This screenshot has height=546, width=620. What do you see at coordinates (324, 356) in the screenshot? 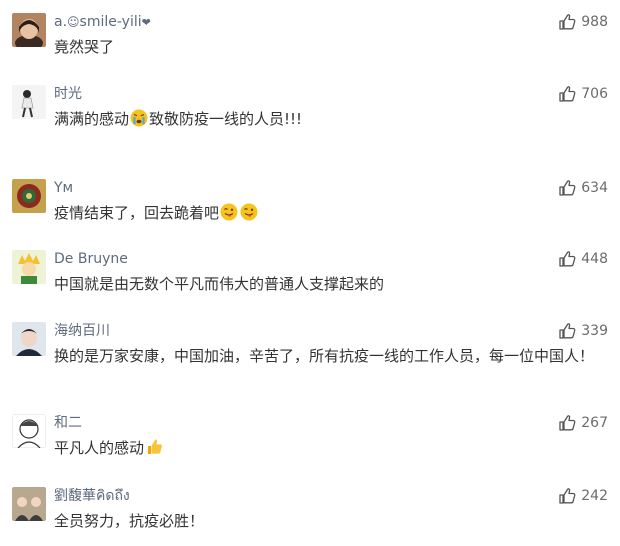
I see `comment-text: 换的是万家安康，中国加油，辛苦了，所有抗疫一线的工作人员，每一位中国人！` at bounding box center [324, 356].